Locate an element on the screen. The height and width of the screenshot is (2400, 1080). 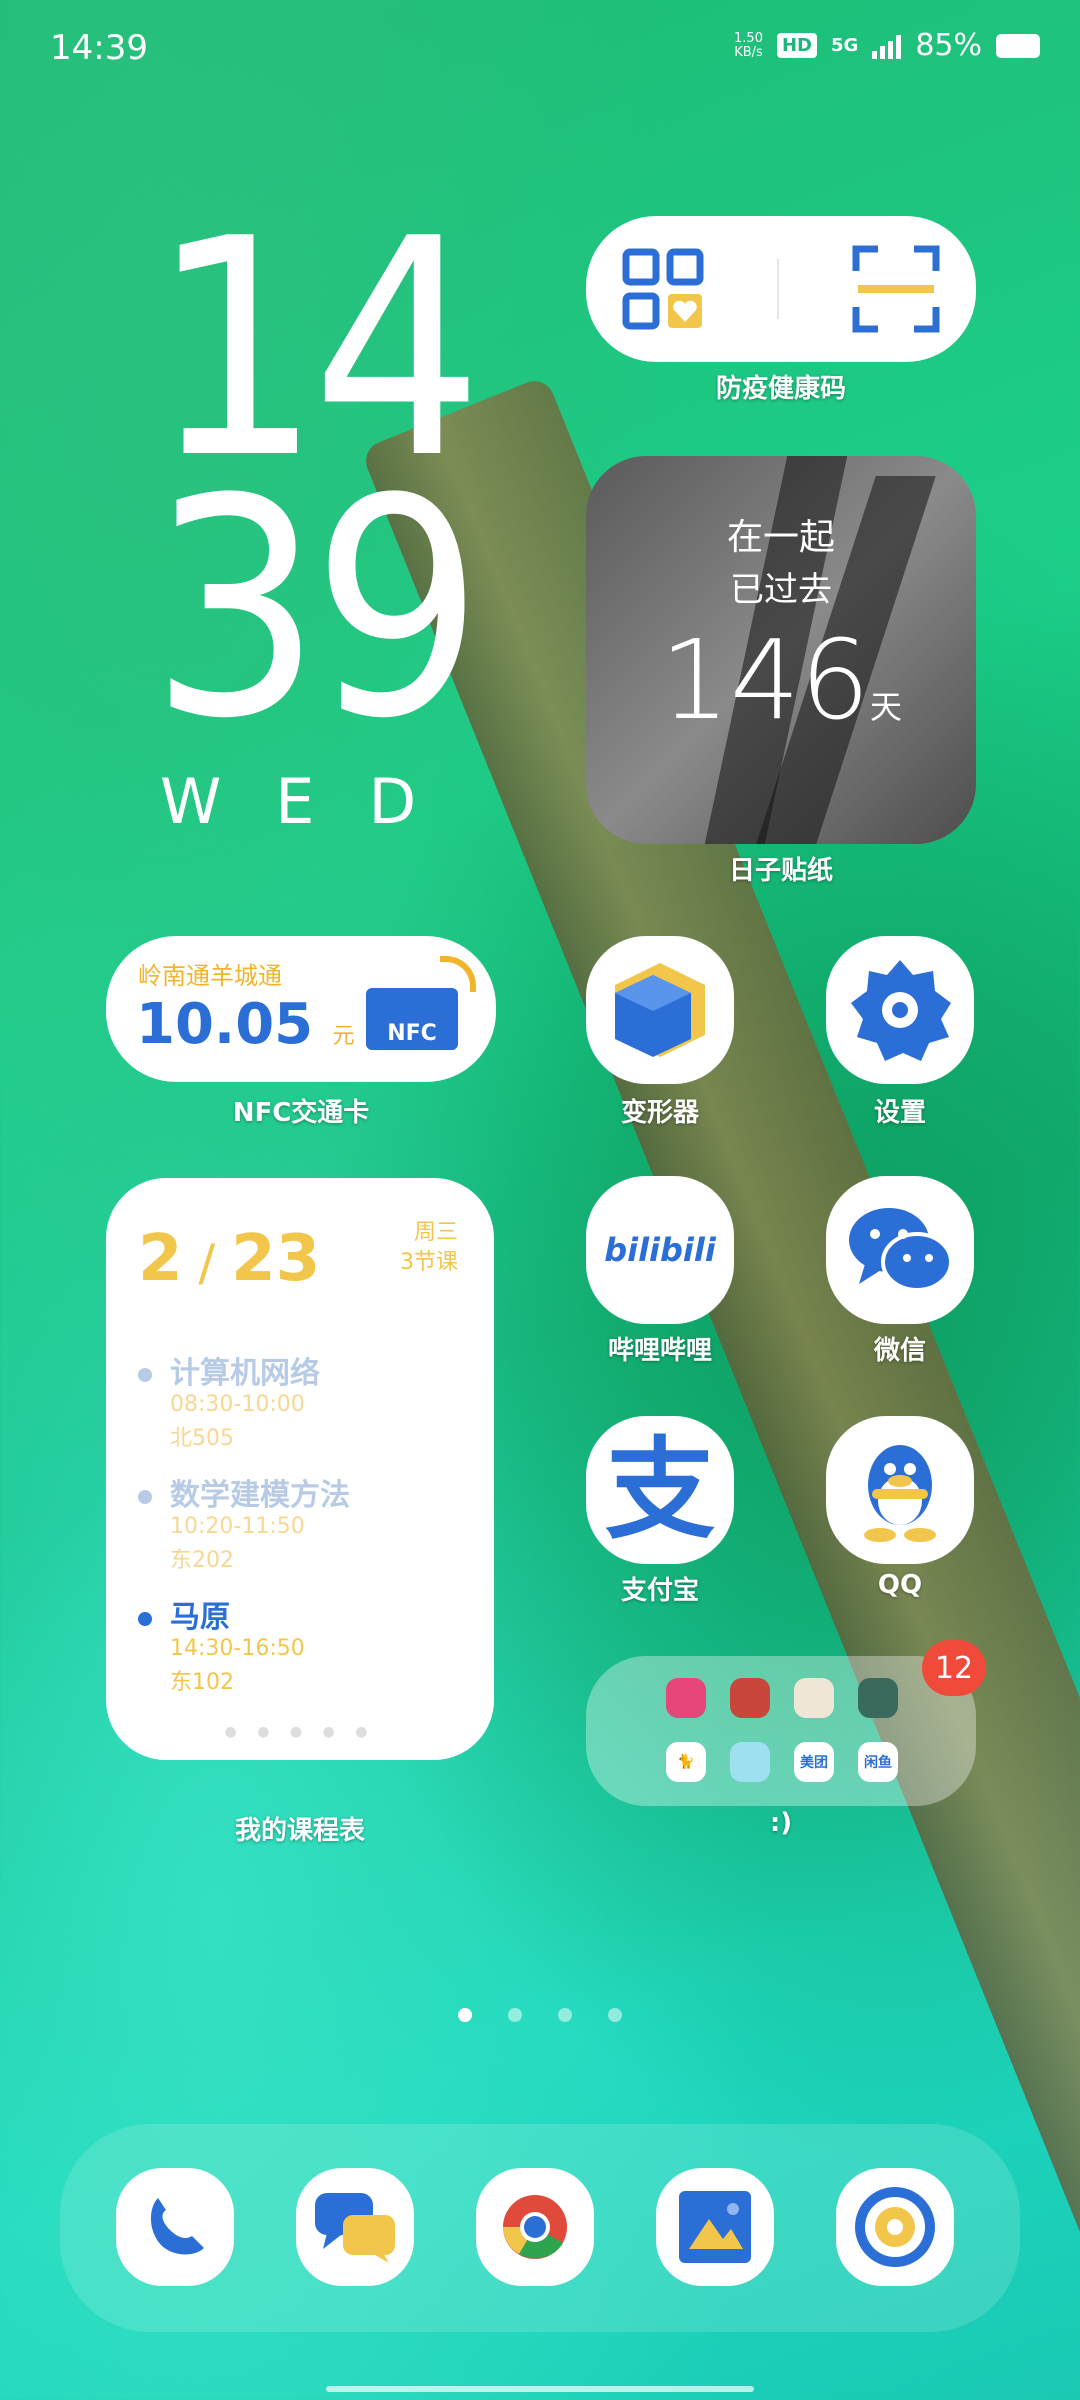
folder-label: :) is located at coordinates (781, 1823).